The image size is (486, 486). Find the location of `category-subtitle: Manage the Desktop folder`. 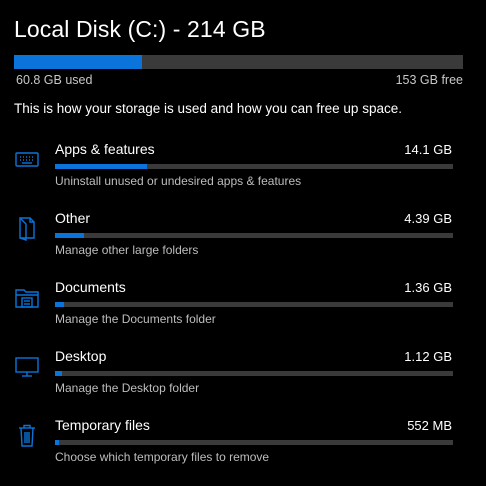

category-subtitle: Manage the Desktop folder is located at coordinates (127, 388).